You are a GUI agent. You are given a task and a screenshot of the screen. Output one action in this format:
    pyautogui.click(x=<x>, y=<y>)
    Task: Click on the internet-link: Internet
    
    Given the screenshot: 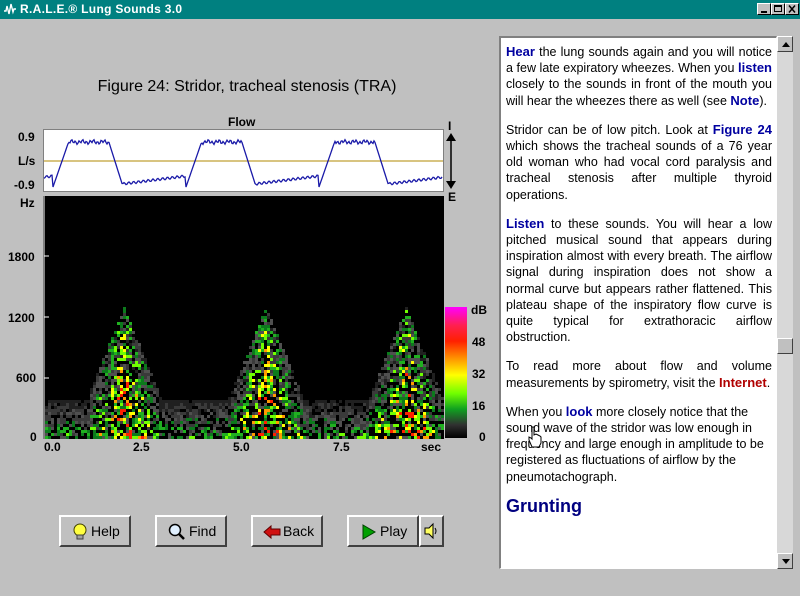 What is the action you would take?
    pyautogui.click(x=743, y=382)
    